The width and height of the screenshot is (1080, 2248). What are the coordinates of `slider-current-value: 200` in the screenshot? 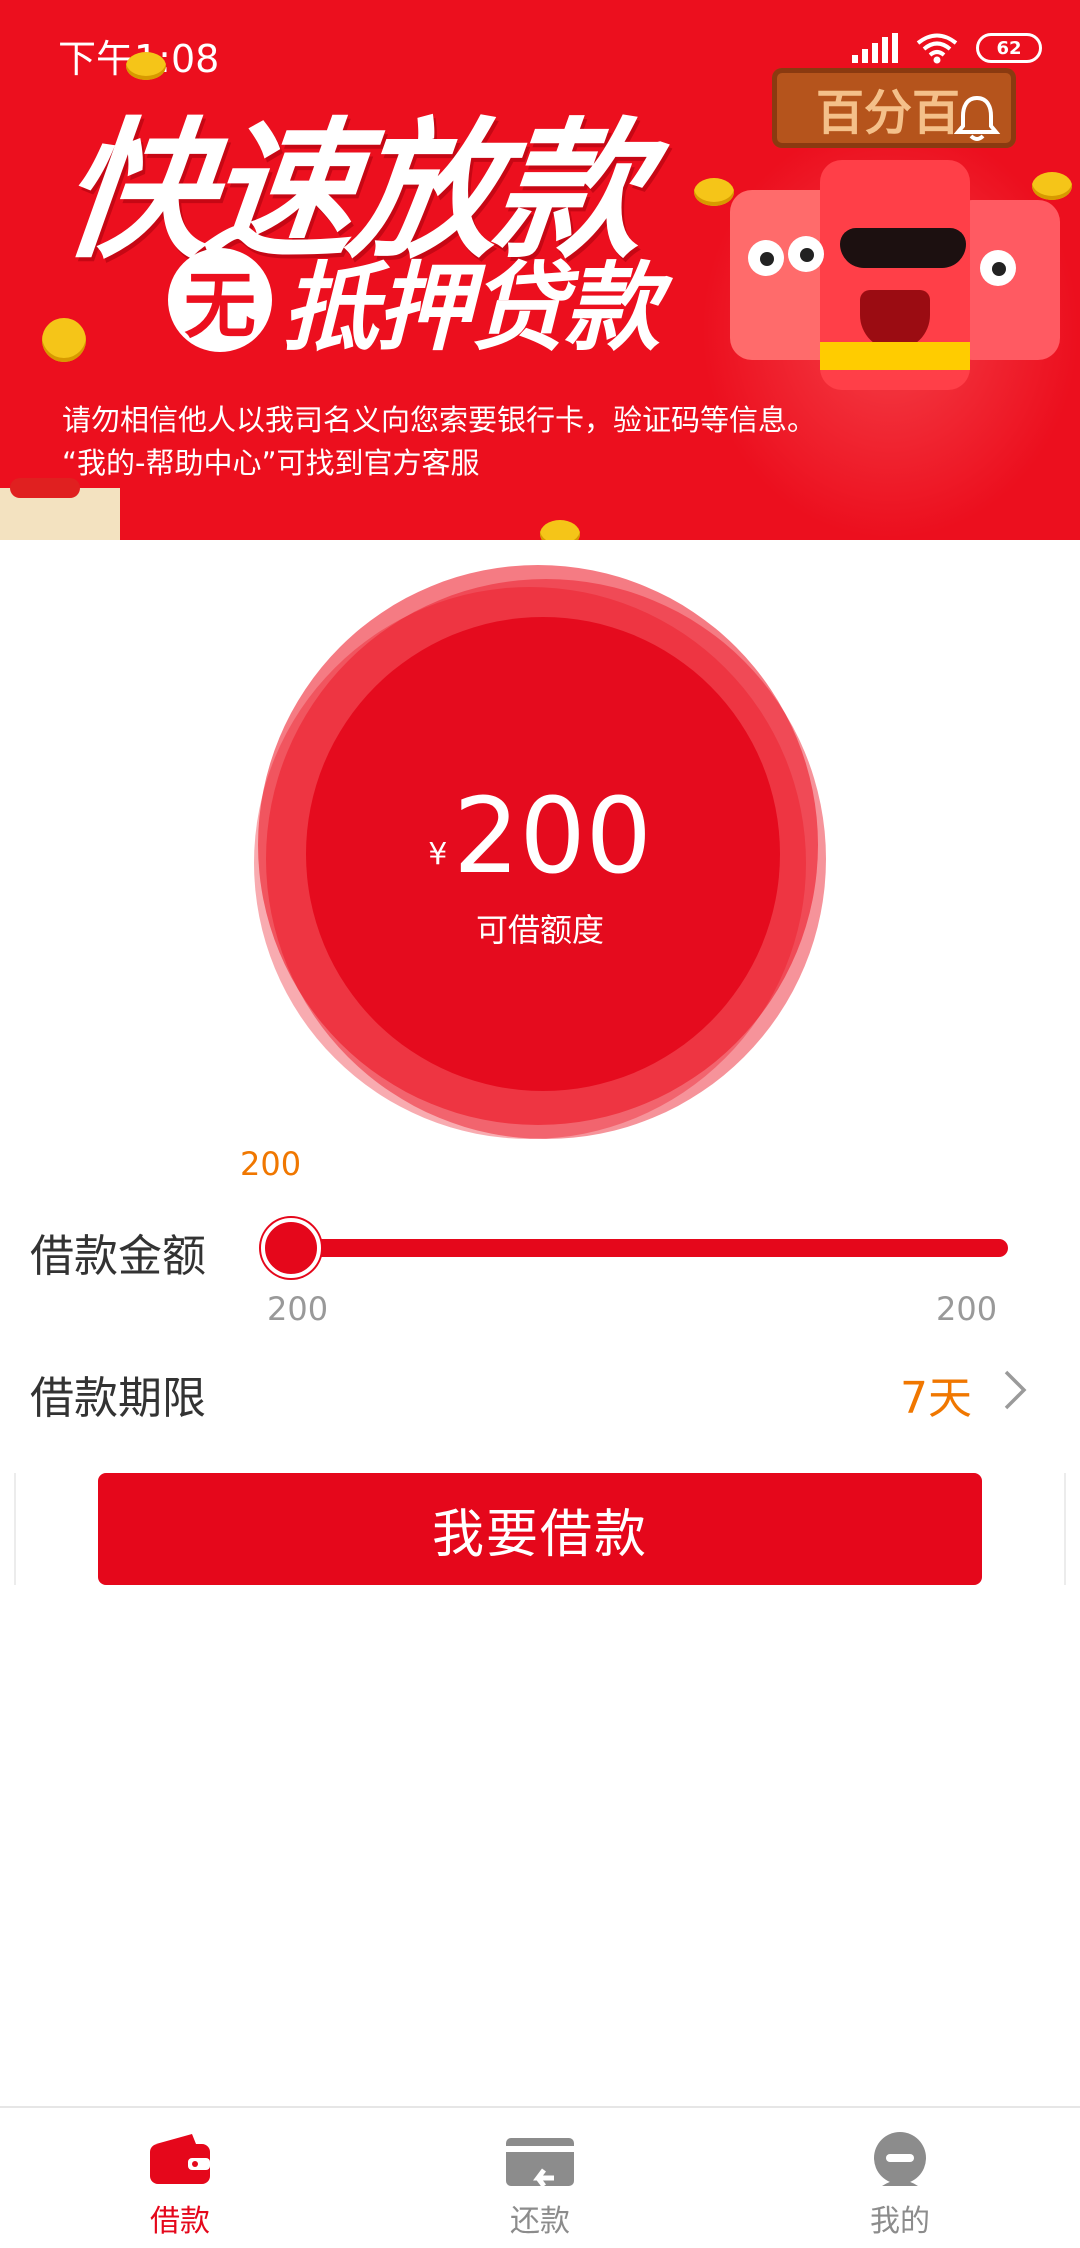 It's located at (271, 1164).